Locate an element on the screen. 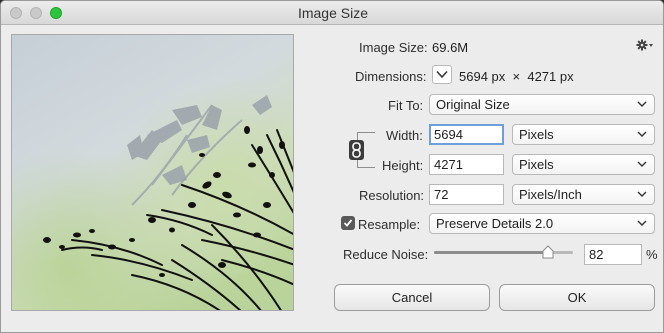 The height and width of the screenshot is (333, 664). reduce-noise-input: 82 is located at coordinates (613, 254).